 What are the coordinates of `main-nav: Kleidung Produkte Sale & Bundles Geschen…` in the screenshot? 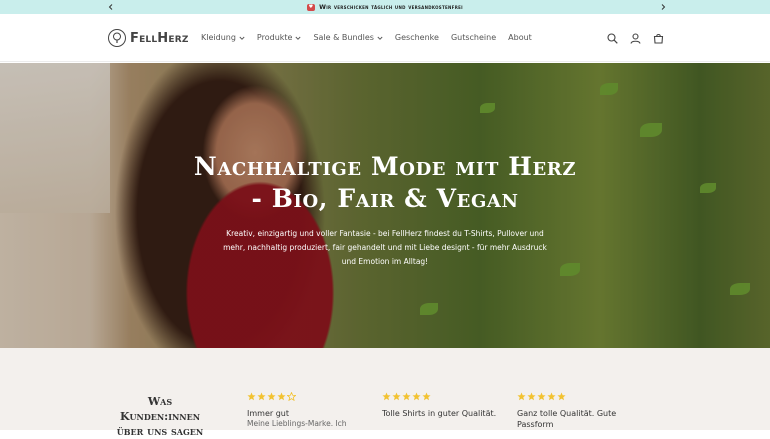 It's located at (366, 37).